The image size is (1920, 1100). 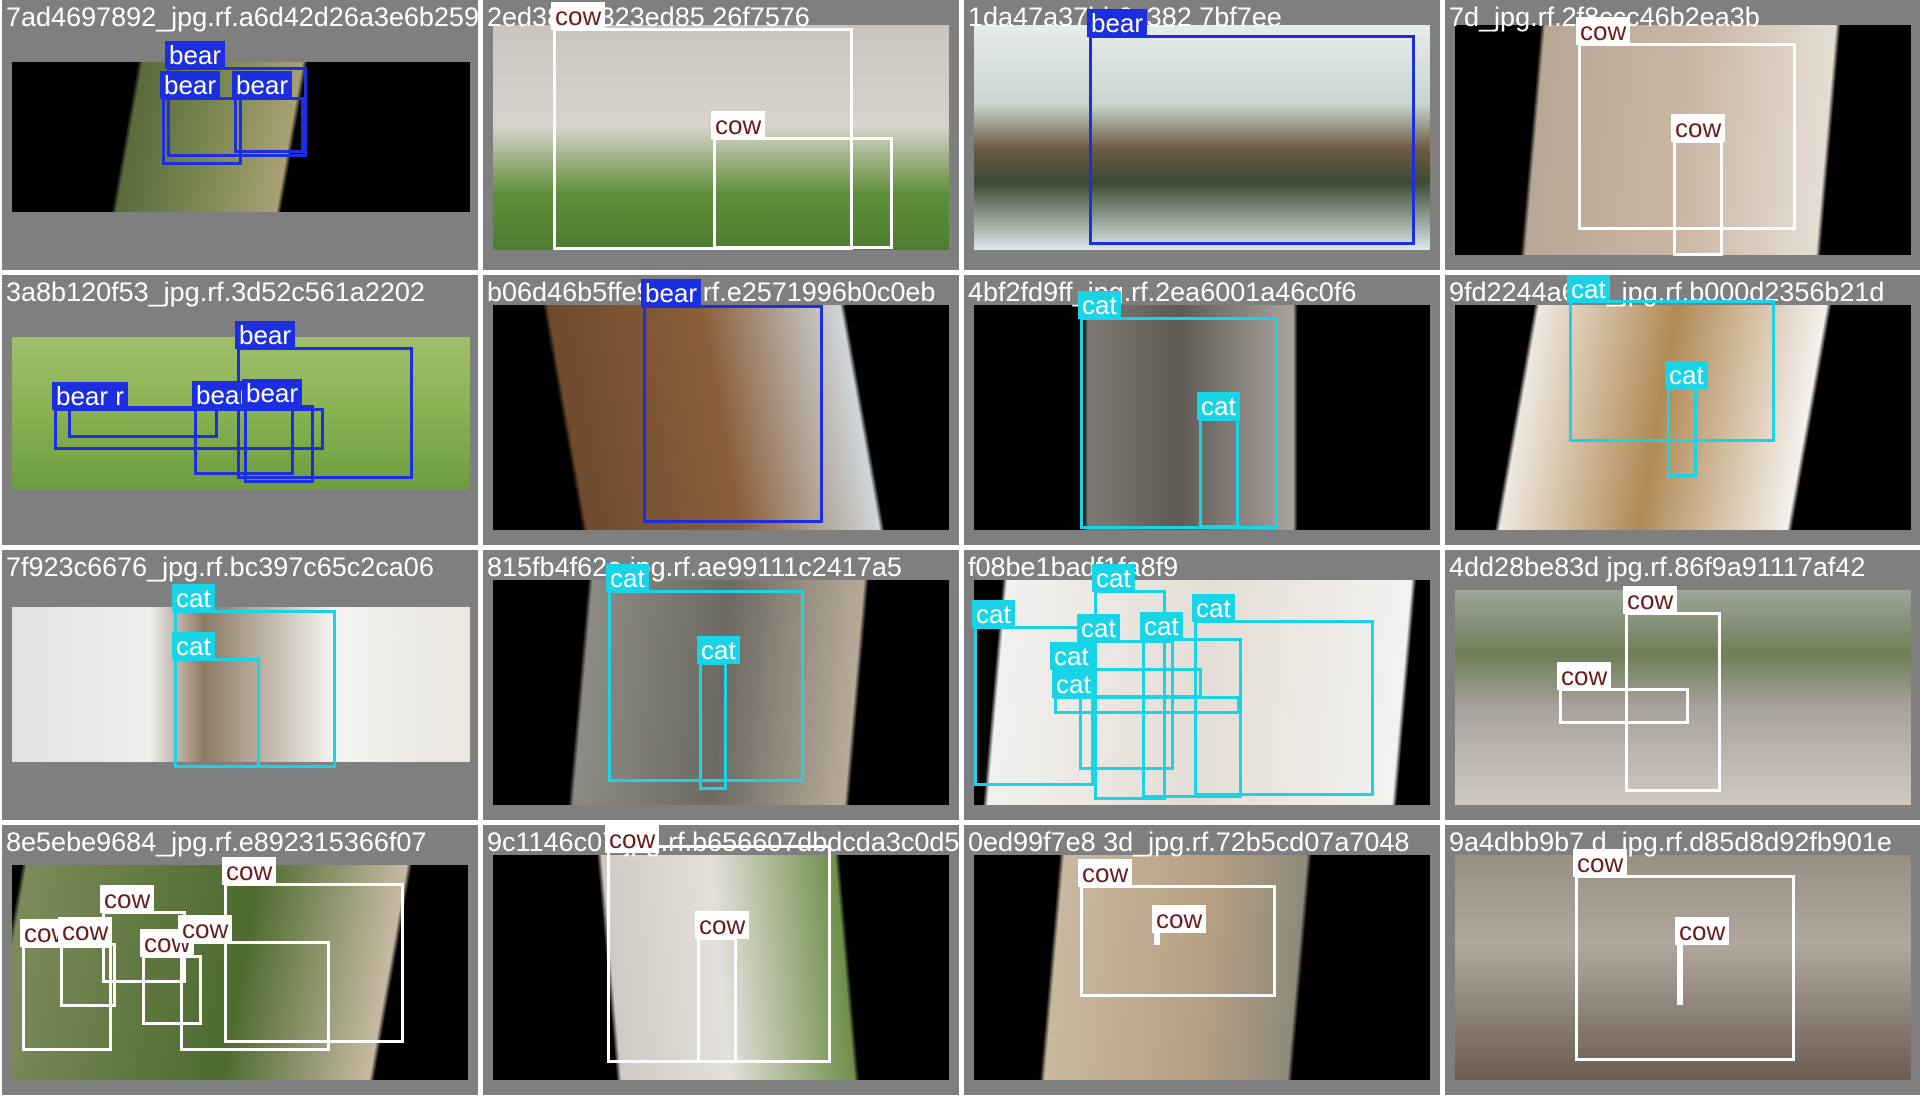 I want to click on mosaic-tile: 0ed99f7e8 3d_jpg.rf.72b5cd07a7048 cow cow, so click(x=1202, y=960).